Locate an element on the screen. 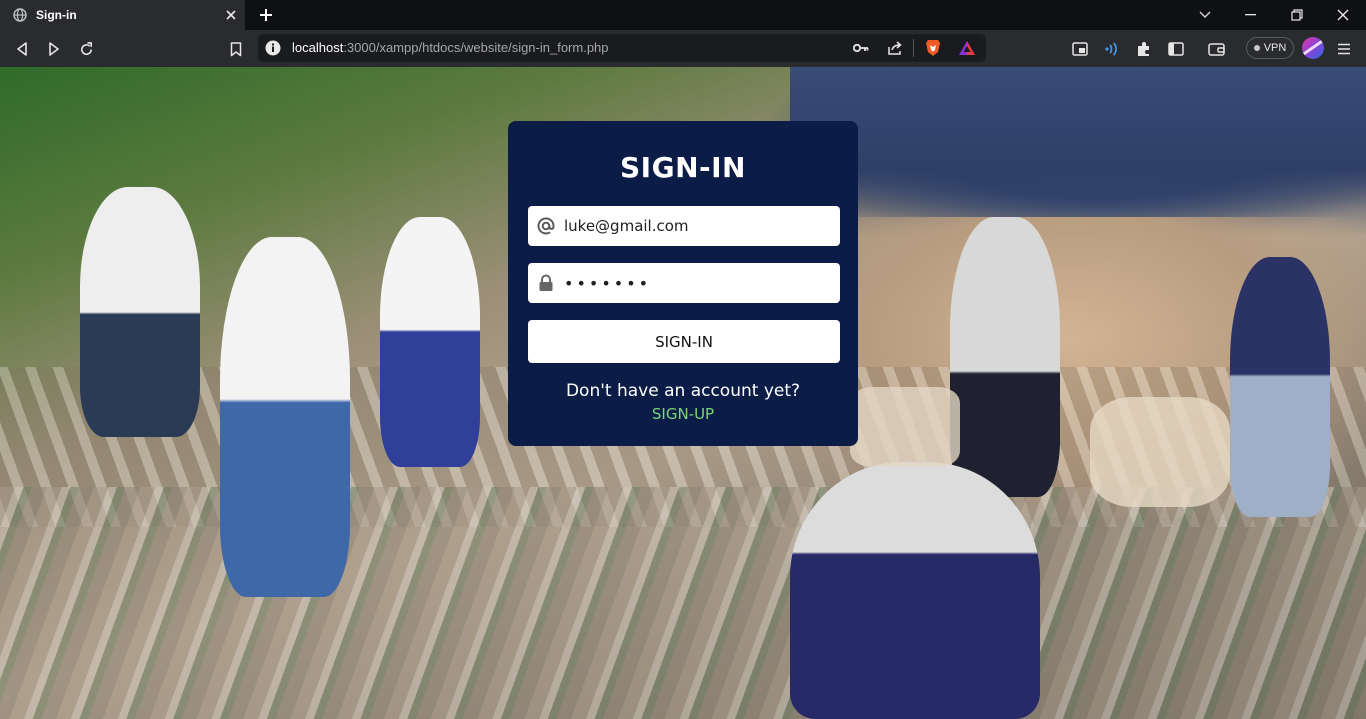 This screenshot has height=719, width=1366. email-input is located at coordinates (699, 226).